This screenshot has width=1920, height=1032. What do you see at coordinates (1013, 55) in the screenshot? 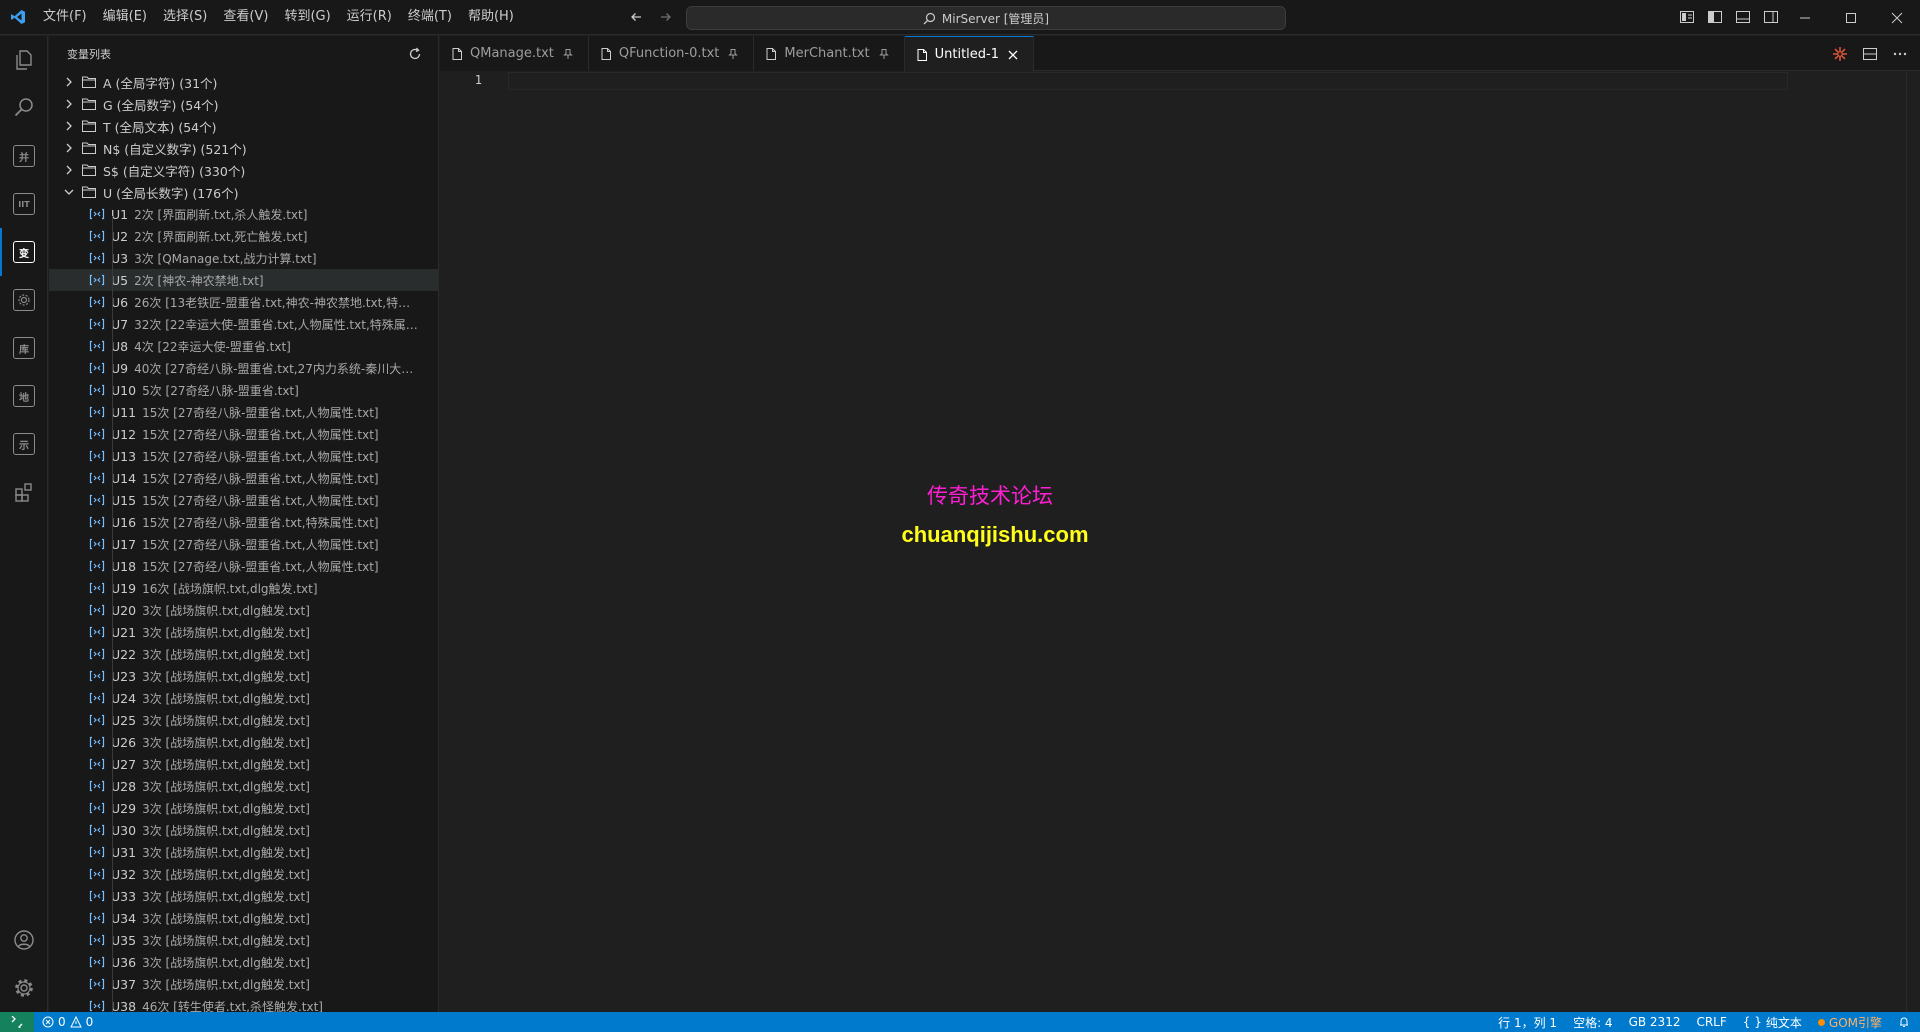
I see `close-icon` at bounding box center [1013, 55].